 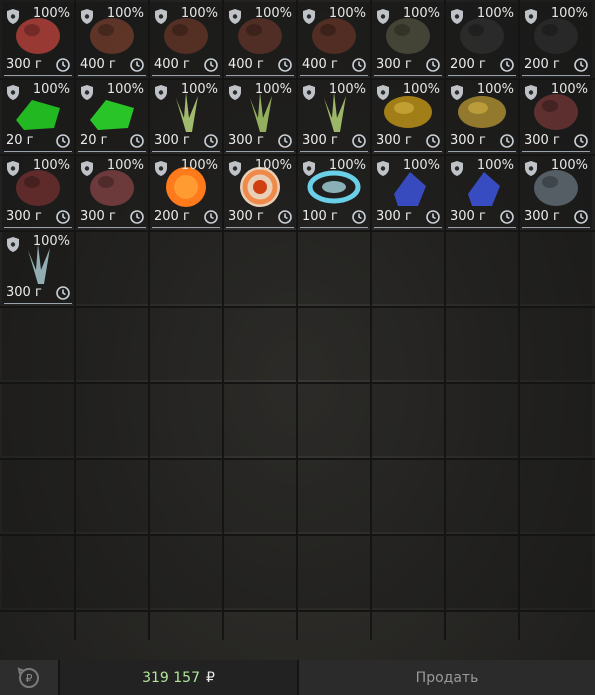 What do you see at coordinates (334, 191) in the screenshot?
I see `inventory-slot: 100% 100 г` at bounding box center [334, 191].